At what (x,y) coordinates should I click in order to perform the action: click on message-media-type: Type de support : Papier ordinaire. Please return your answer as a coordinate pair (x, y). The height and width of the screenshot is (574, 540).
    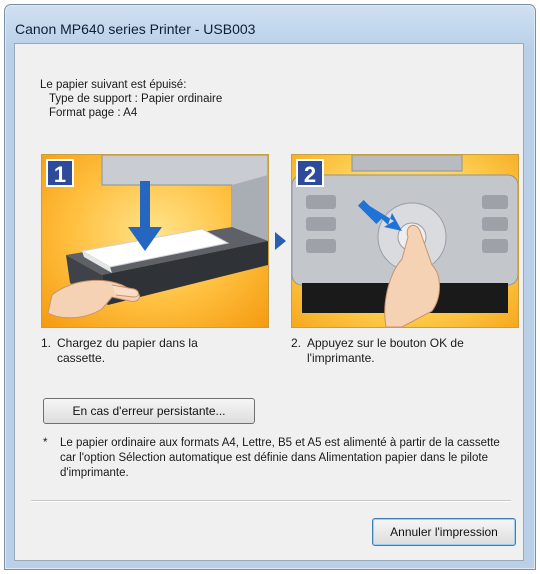
    Looking at the image, I should click on (136, 99).